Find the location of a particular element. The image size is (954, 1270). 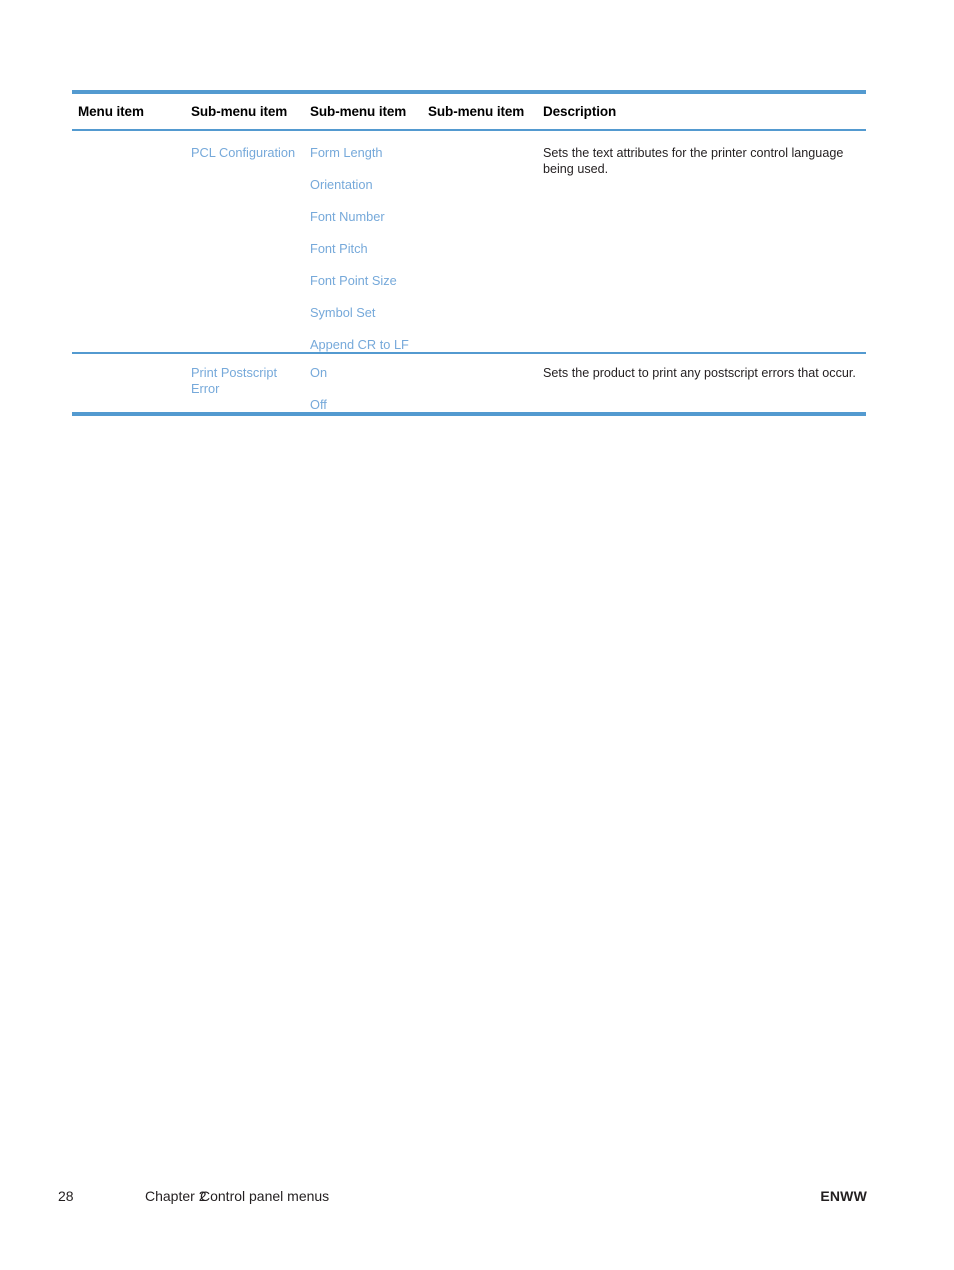

cell-sub-menu-item-1: PCL Configuration is located at coordinates (247, 153).